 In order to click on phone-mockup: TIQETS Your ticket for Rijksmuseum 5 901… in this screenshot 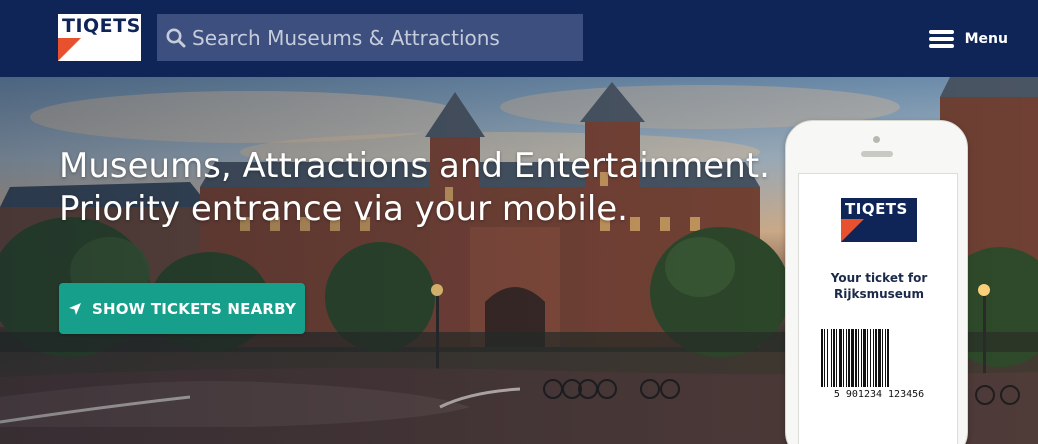, I will do `click(876, 282)`.